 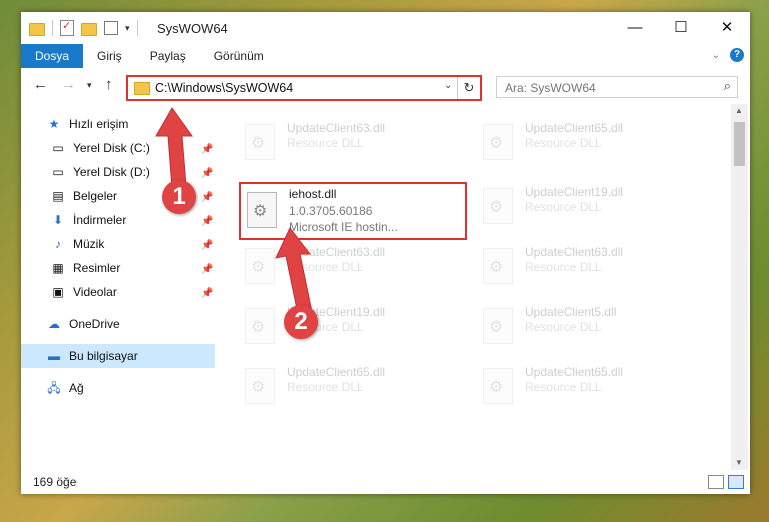 I want to click on step-badge-1: 1, so click(x=179, y=197).